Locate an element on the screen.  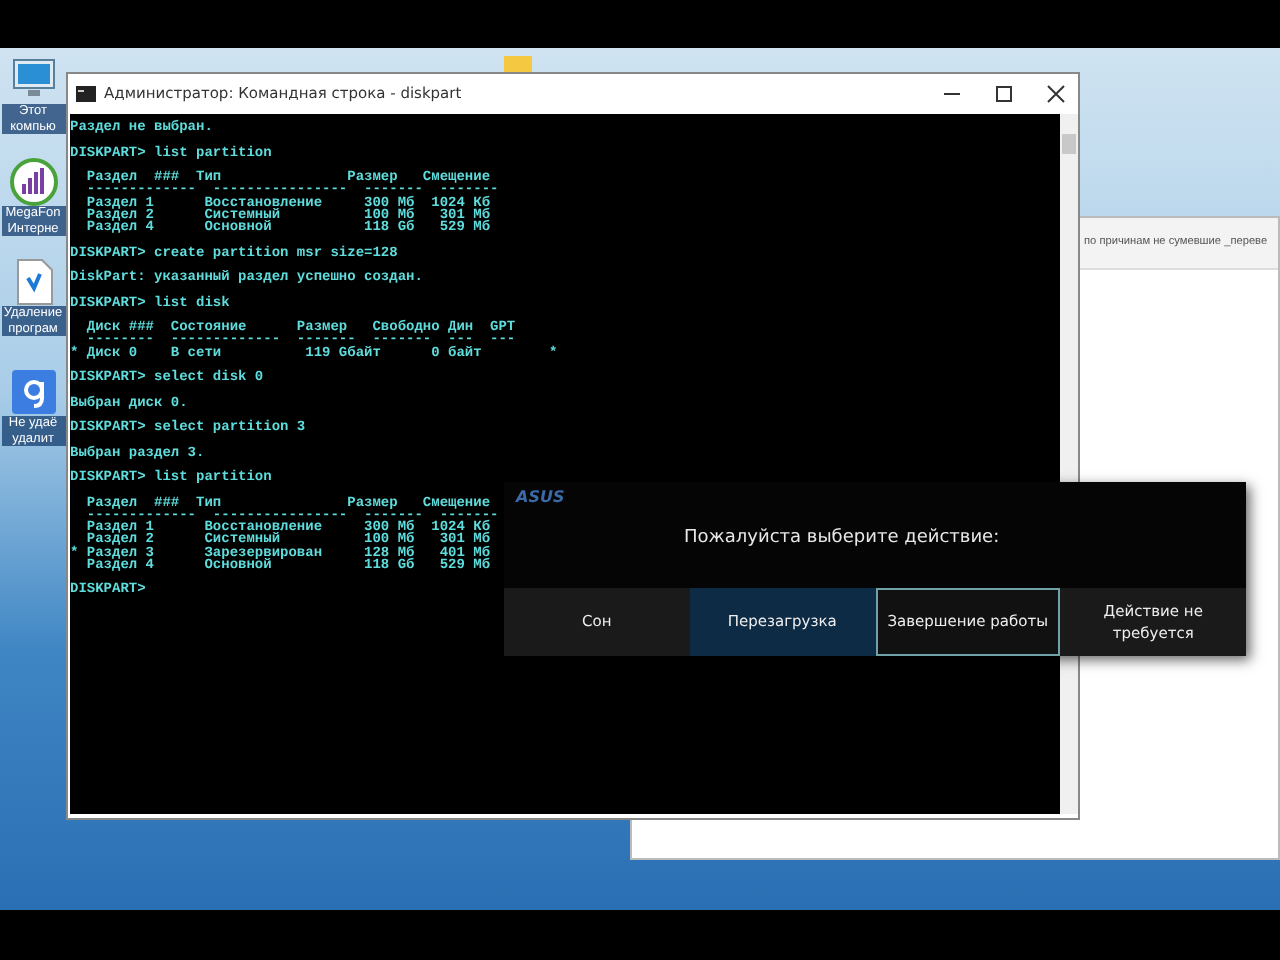
chart-icon is located at coordinates (33, 182).